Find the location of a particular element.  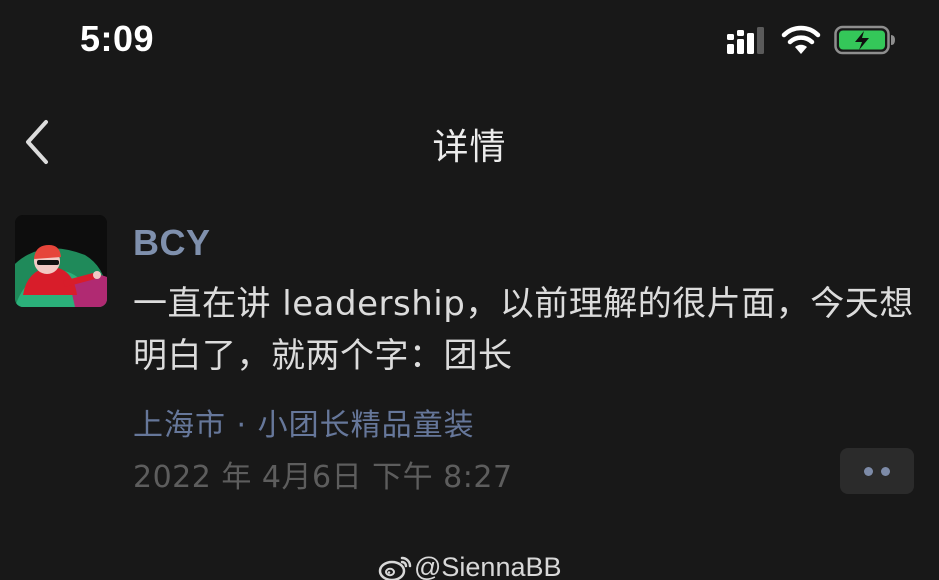

watermark-text: @SiennaBB is located at coordinates (488, 566).